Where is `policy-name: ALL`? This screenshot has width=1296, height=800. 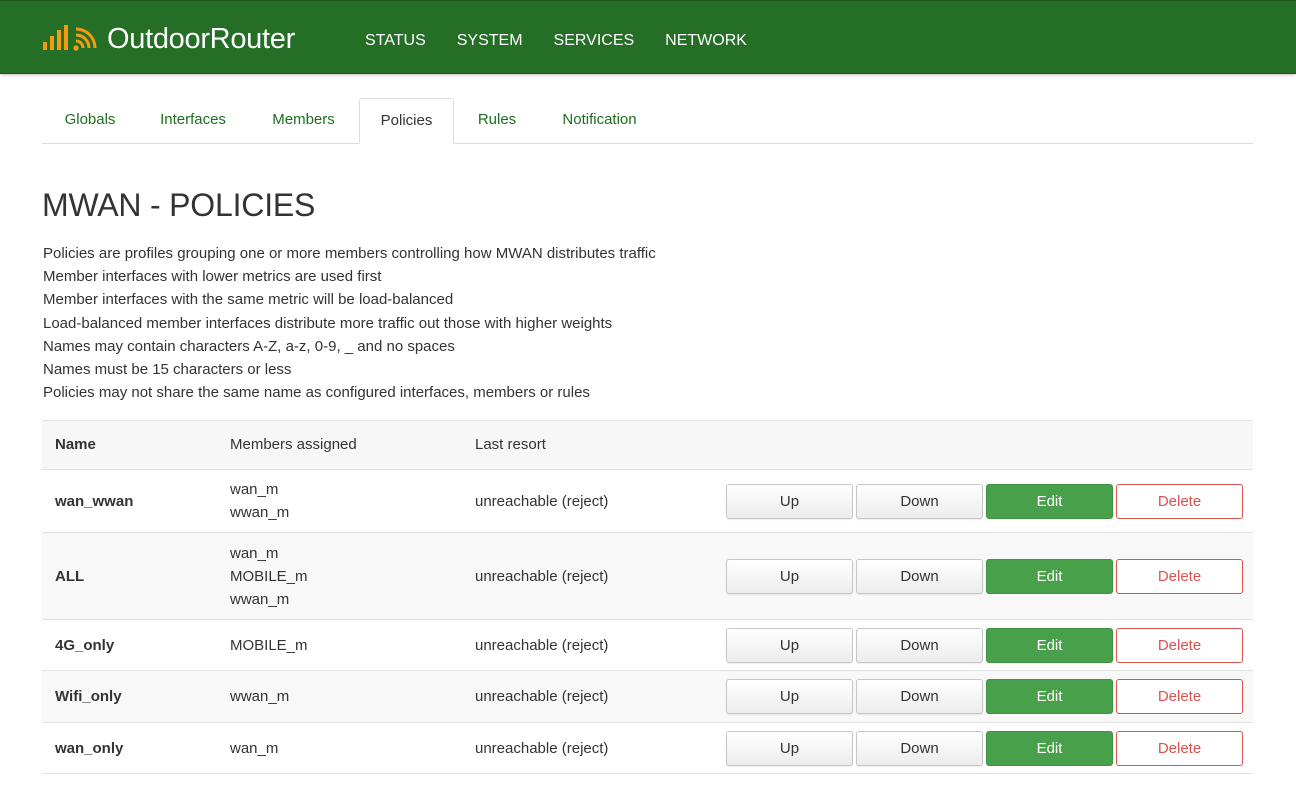 policy-name: ALL is located at coordinates (70, 576).